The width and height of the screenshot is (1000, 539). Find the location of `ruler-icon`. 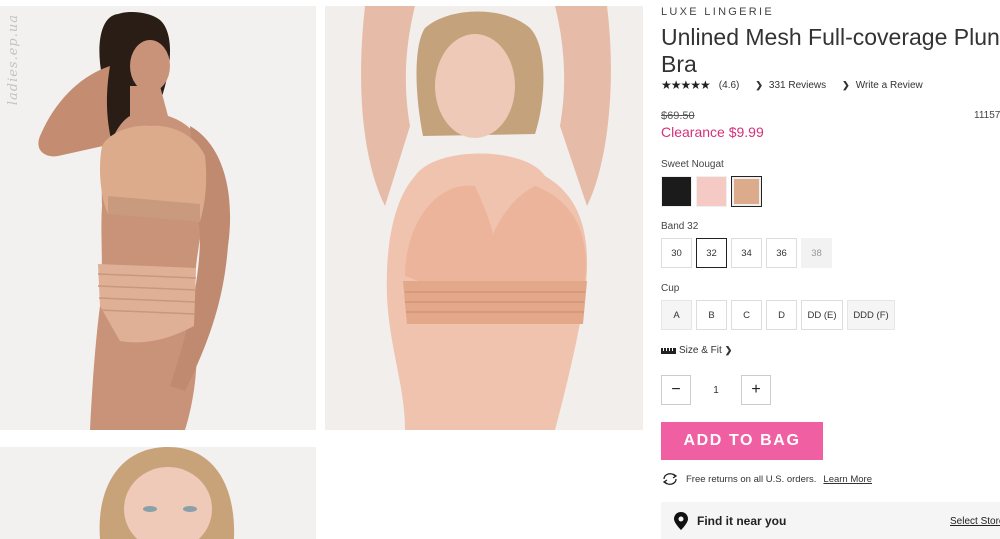

ruler-icon is located at coordinates (668, 350).